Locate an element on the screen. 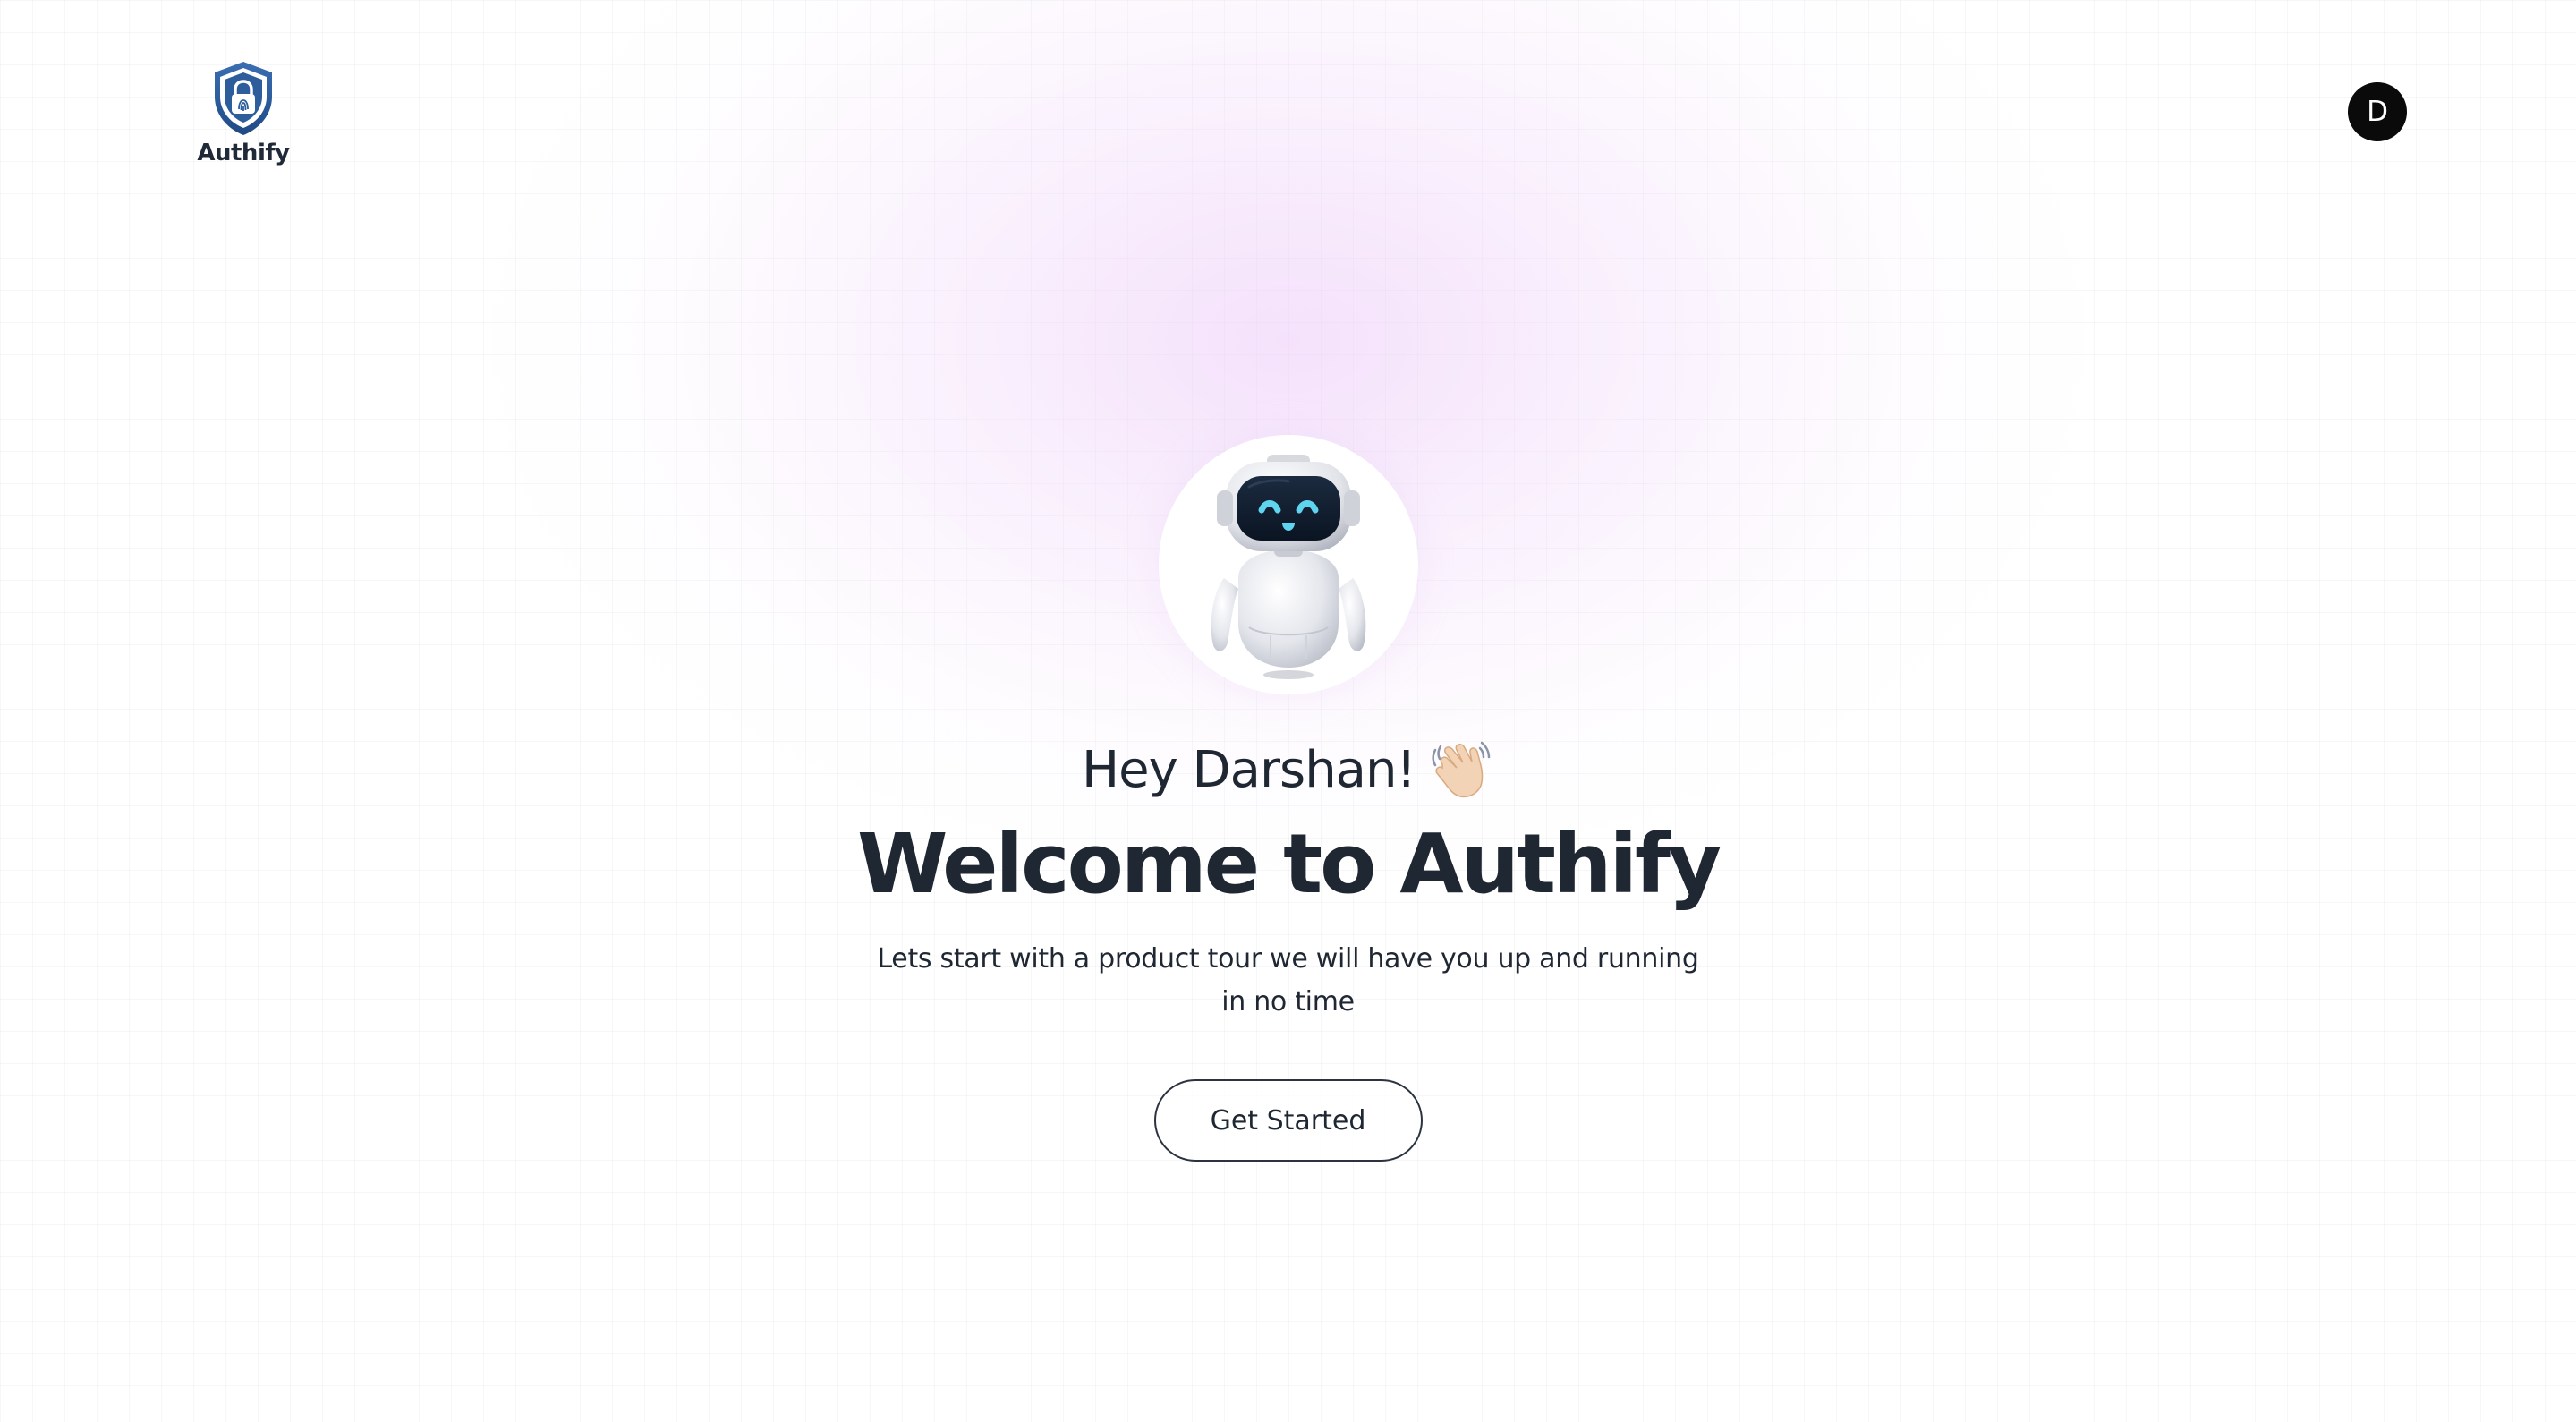 The height and width of the screenshot is (1422, 2576). greeting-row: Hey Darshan! is located at coordinates (1288, 770).